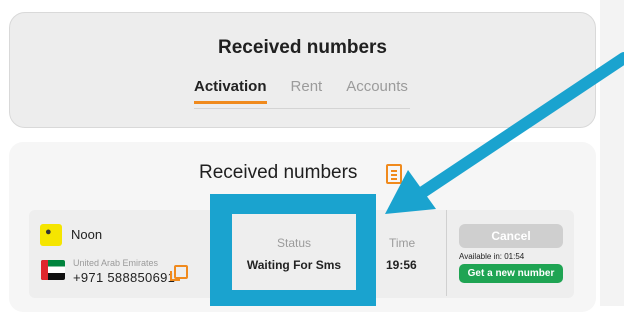 This screenshot has height=312, width=624. I want to click on tab-bar: Activation Rent Accounts, so click(301, 91).